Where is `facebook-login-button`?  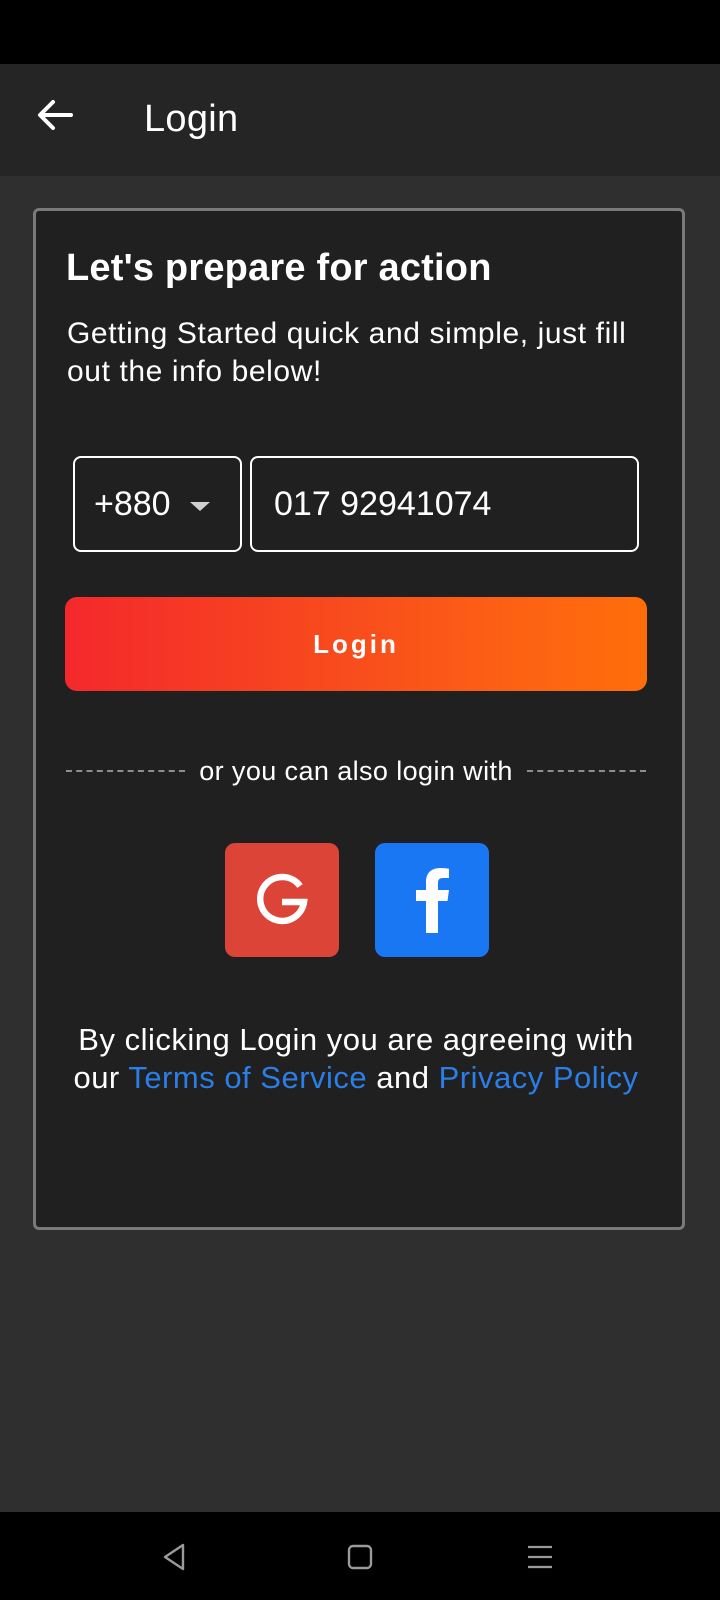
facebook-login-button is located at coordinates (432, 900).